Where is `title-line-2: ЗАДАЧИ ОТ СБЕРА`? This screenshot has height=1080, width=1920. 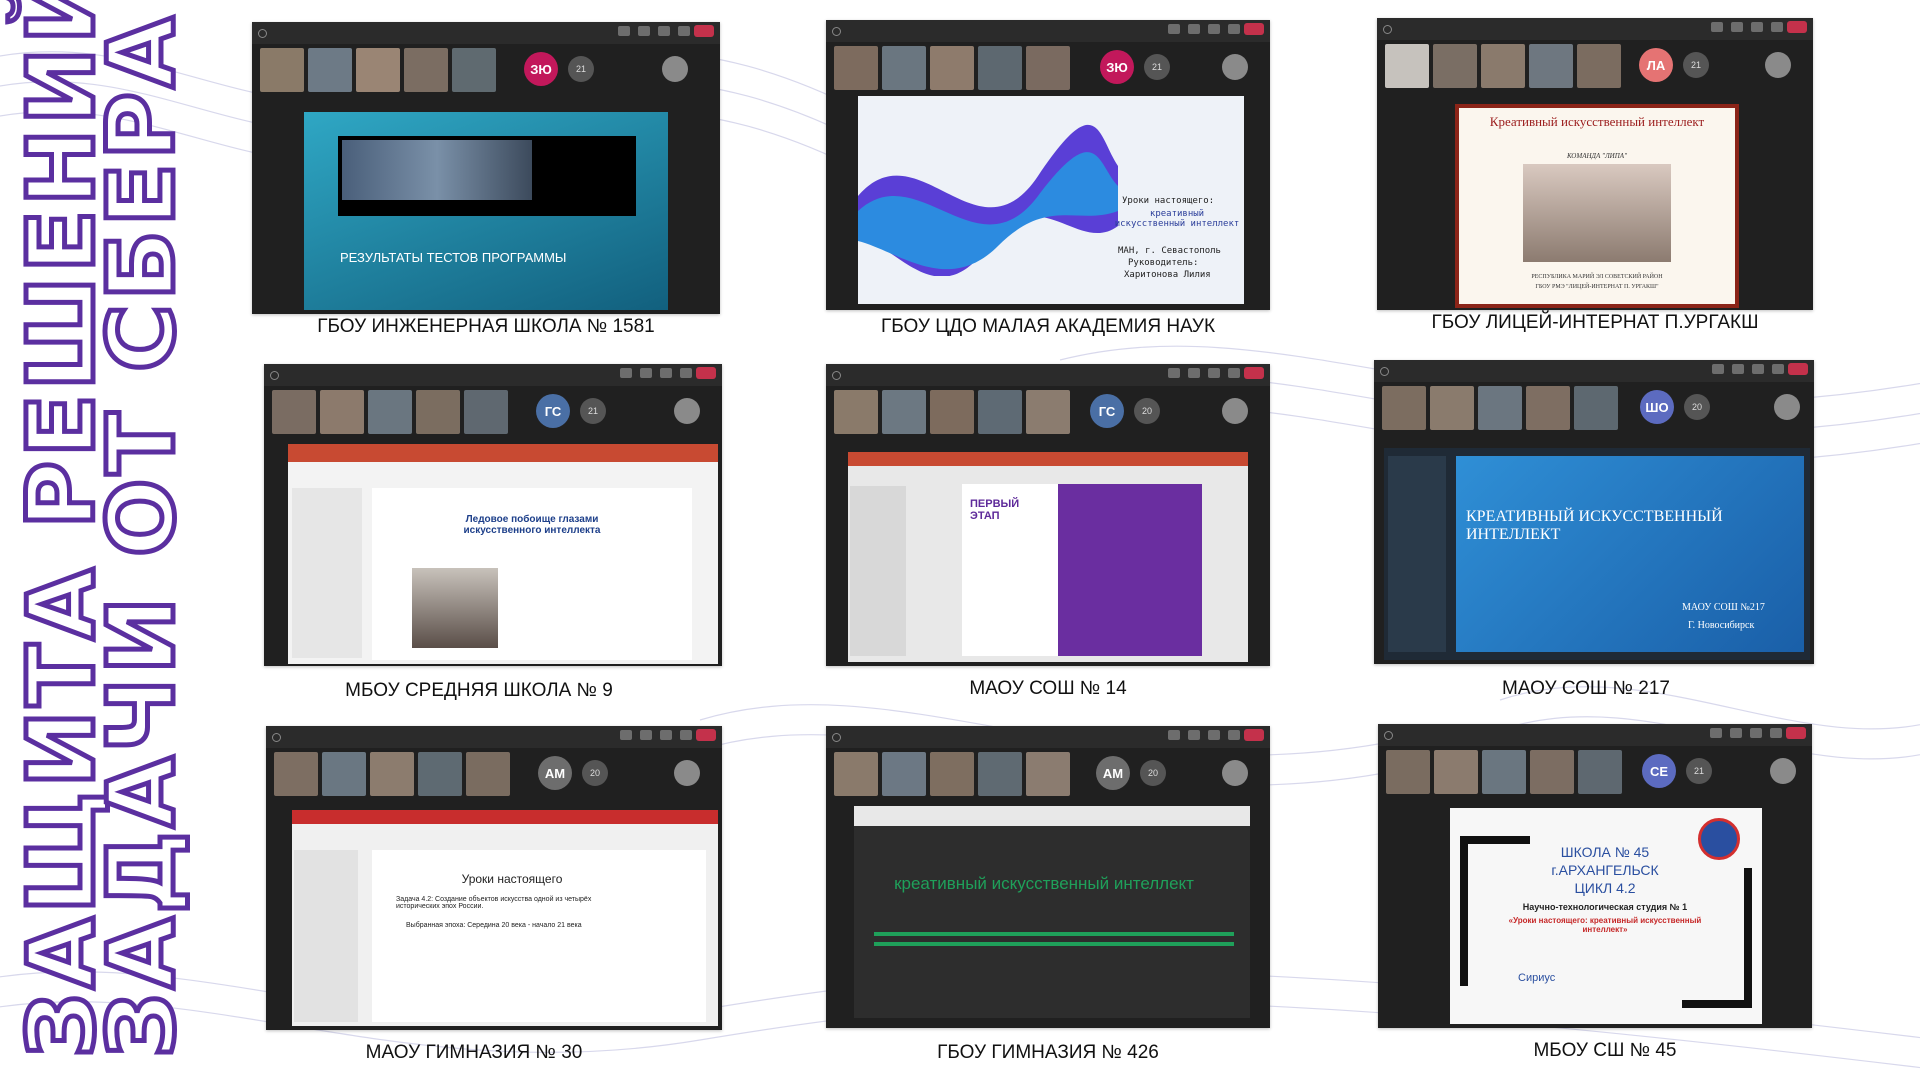 title-line-2: ЗАДАЧИ ОТ СБЕРА is located at coordinates (142, 535).